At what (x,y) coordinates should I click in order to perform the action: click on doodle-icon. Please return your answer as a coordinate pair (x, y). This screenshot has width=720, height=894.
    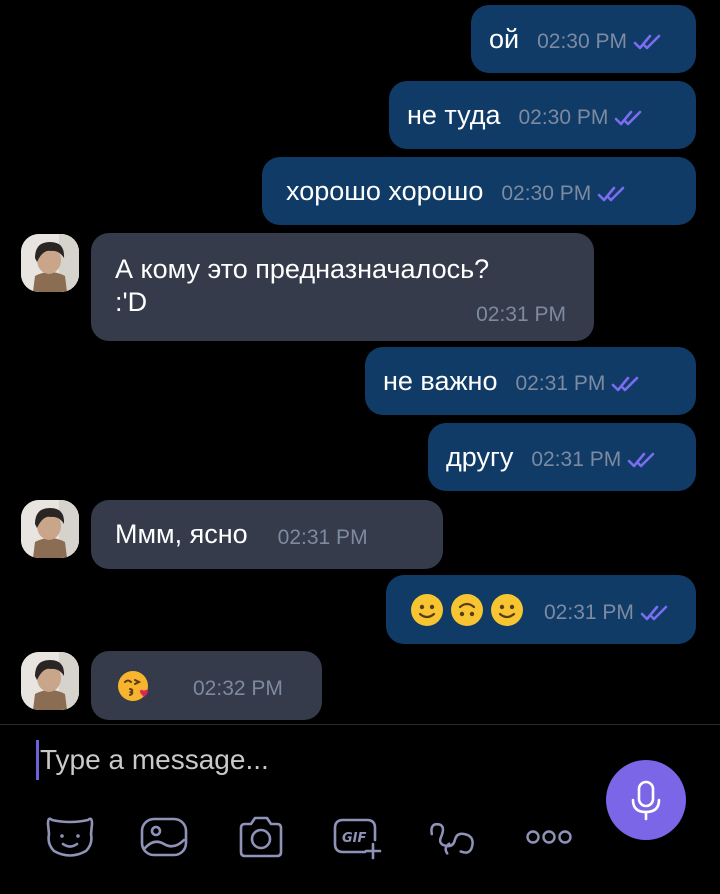
    Looking at the image, I should click on (452, 838).